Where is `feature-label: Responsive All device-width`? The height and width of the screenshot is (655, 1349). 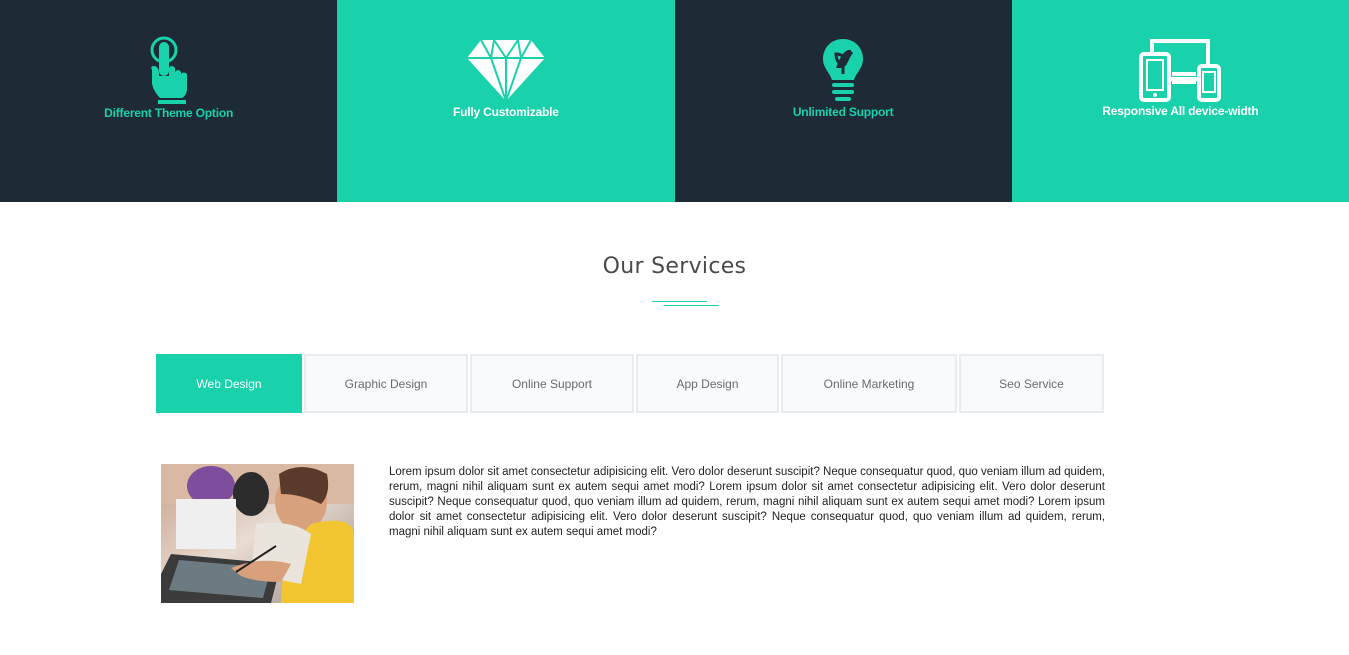 feature-label: Responsive All device-width is located at coordinates (1180, 111).